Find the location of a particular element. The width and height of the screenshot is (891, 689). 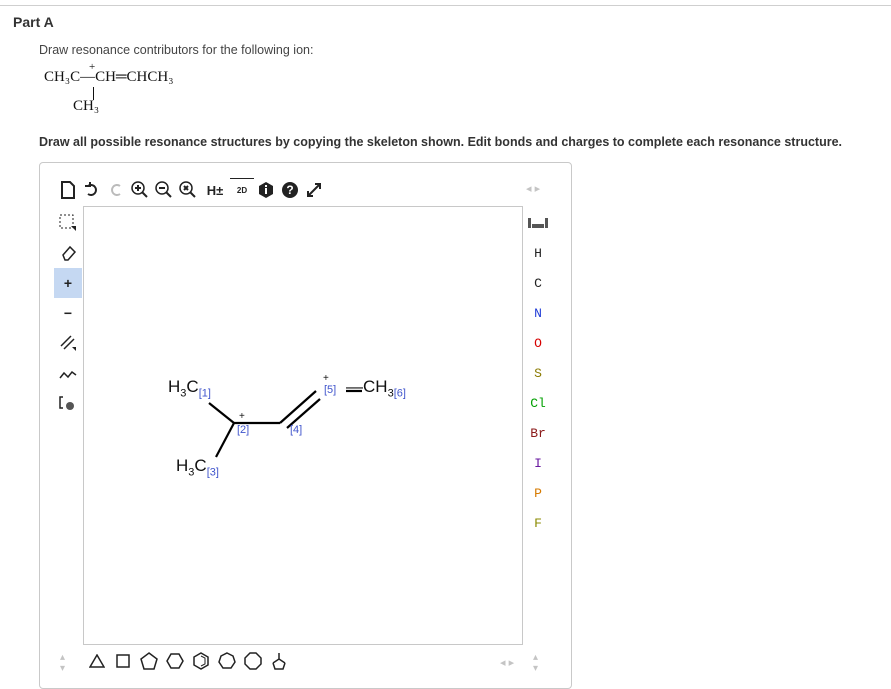

zoom-out-icon is located at coordinates (164, 190).